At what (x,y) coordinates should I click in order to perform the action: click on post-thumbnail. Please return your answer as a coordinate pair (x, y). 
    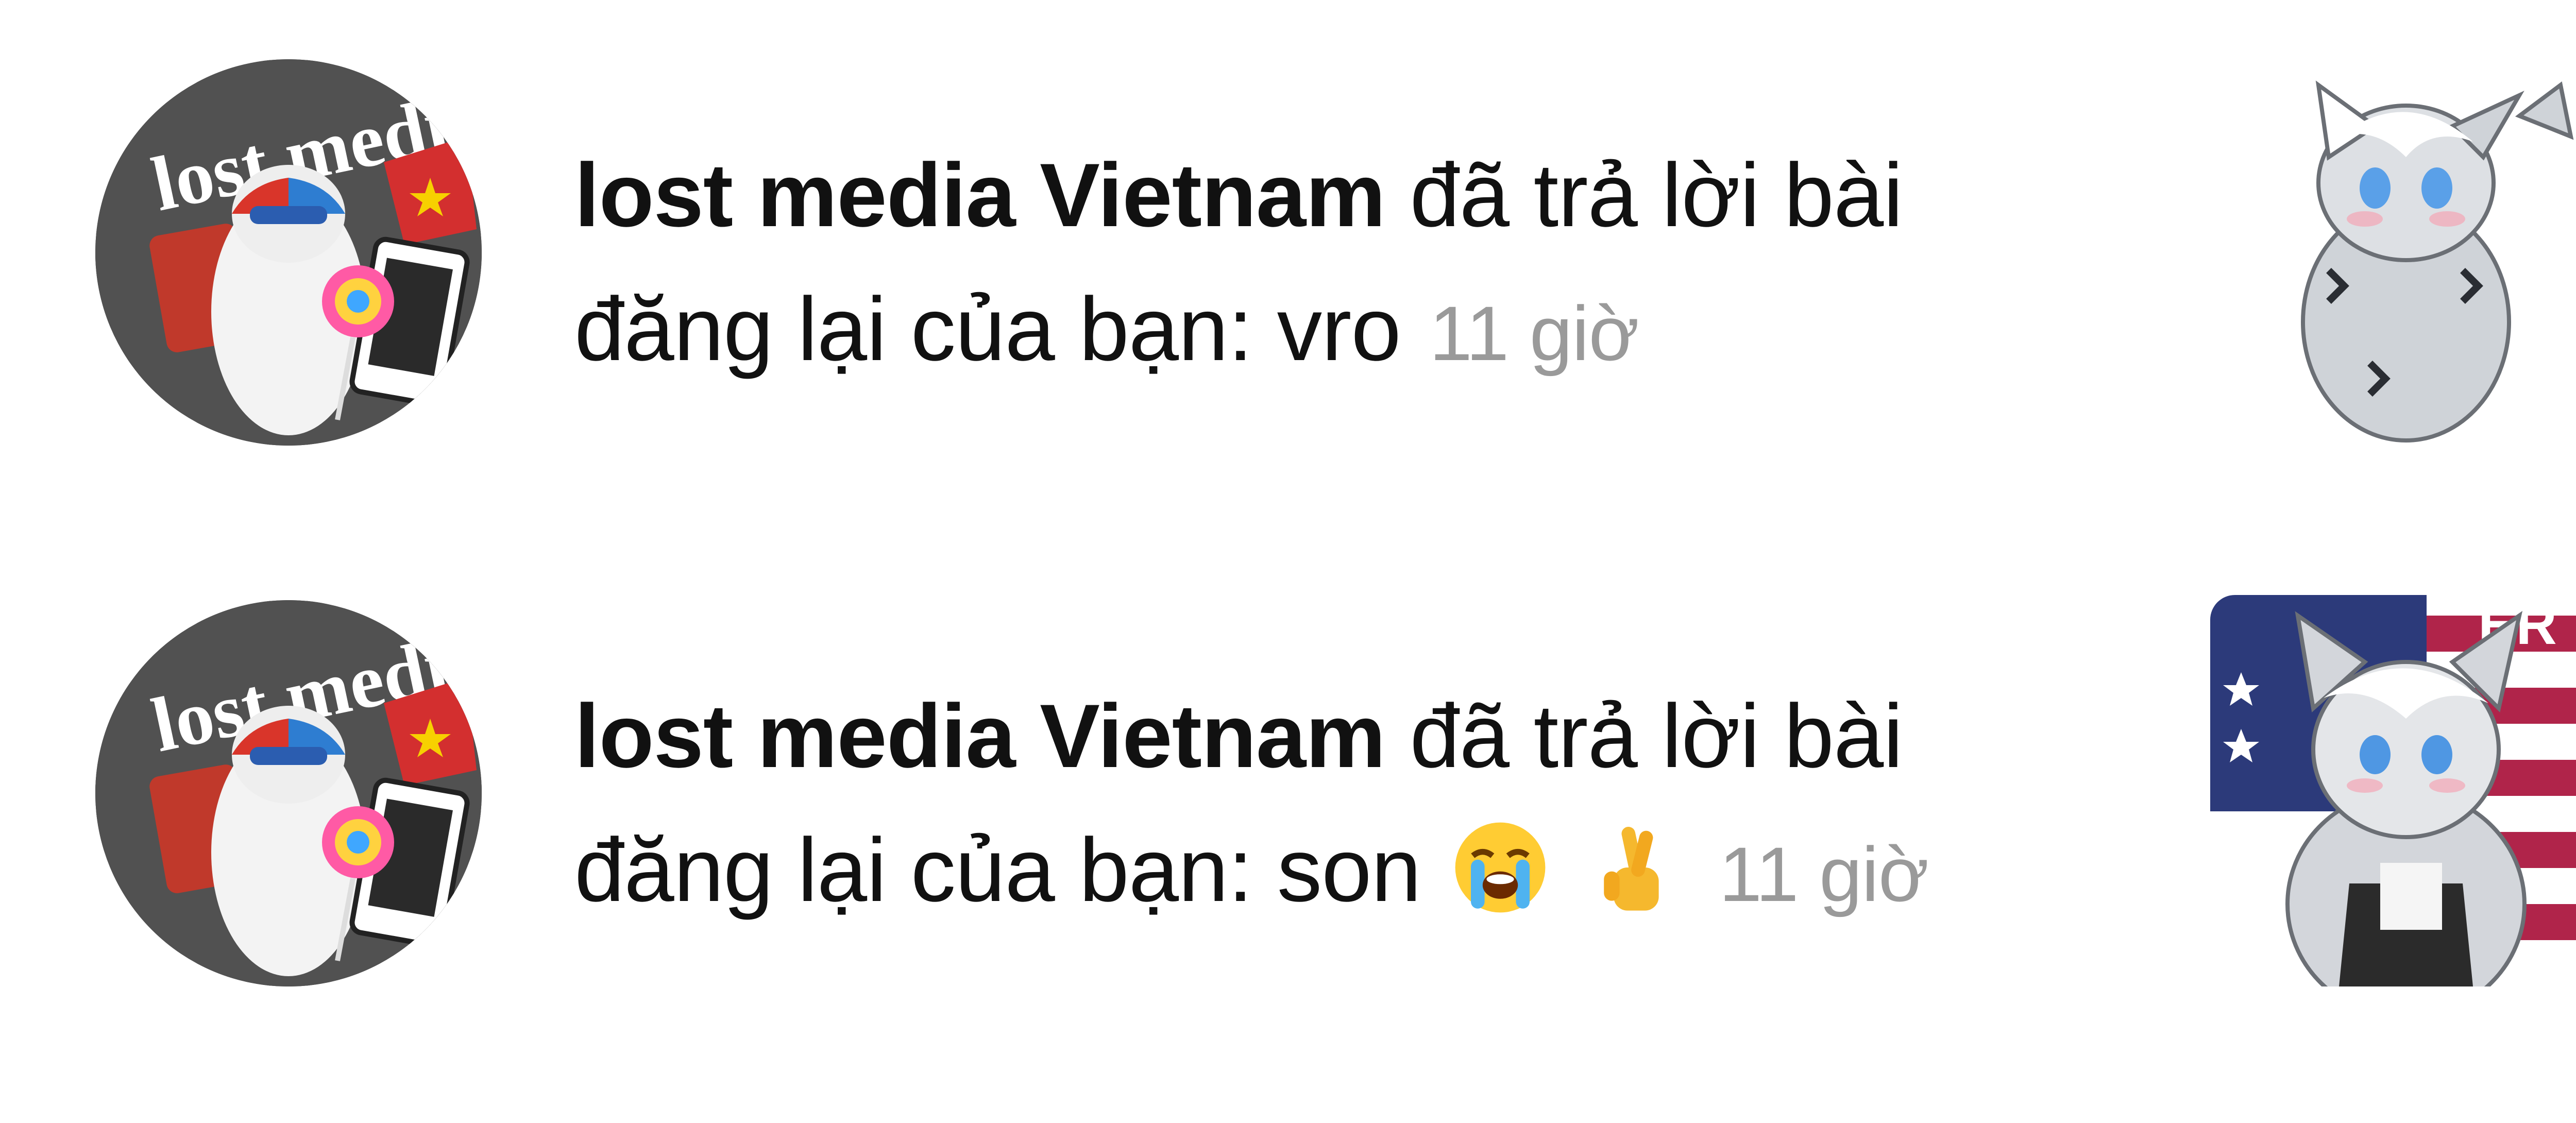
    Looking at the image, I should click on (2393, 250).